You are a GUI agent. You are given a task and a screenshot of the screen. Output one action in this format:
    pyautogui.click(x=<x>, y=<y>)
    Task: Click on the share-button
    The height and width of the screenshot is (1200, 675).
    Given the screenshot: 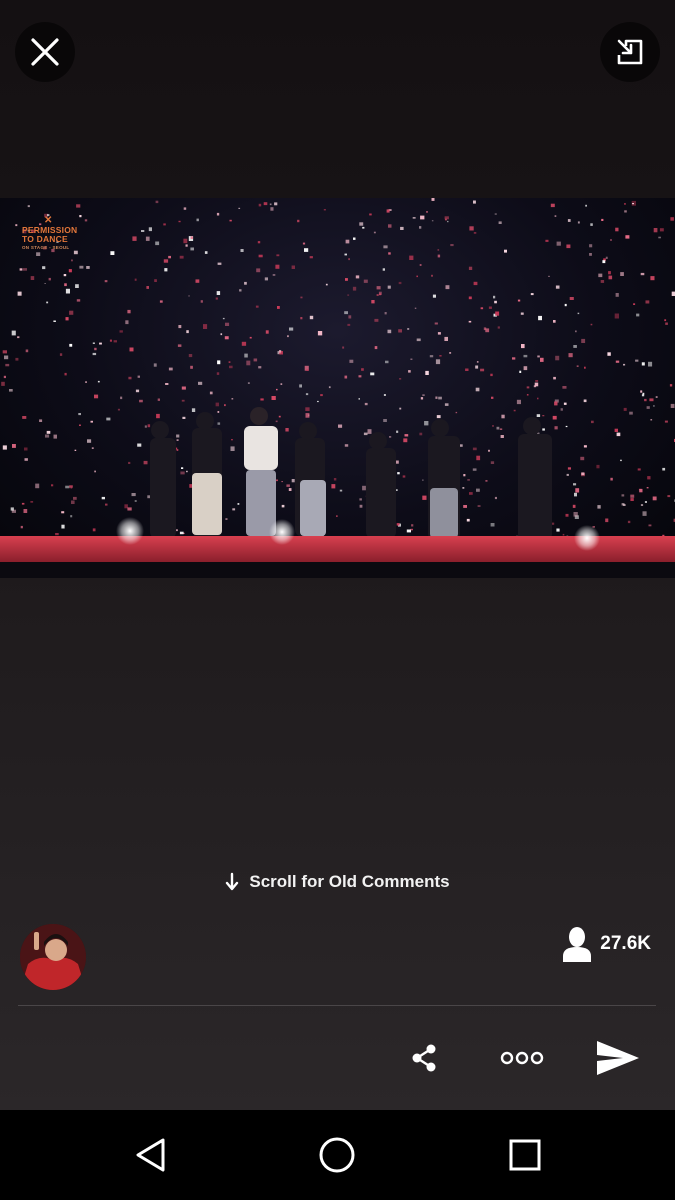 What is the action you would take?
    pyautogui.click(x=424, y=1057)
    